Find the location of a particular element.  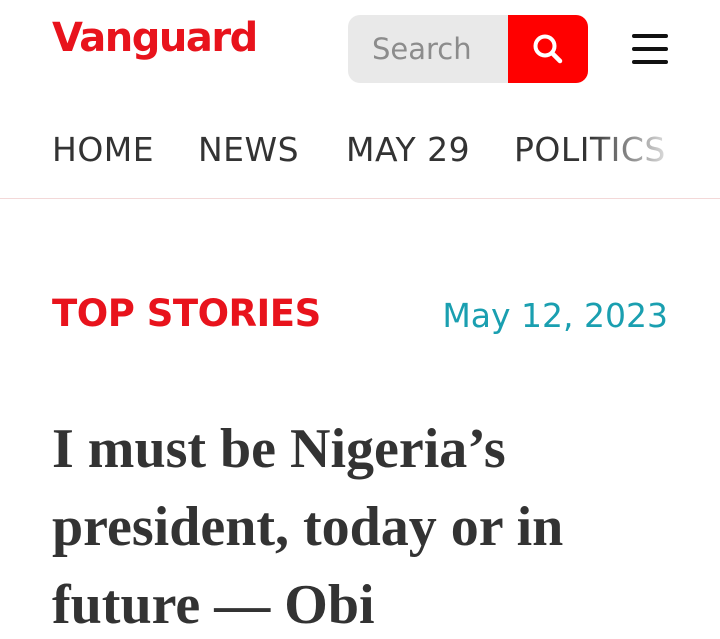

nav-item-home: HOME is located at coordinates (103, 150).